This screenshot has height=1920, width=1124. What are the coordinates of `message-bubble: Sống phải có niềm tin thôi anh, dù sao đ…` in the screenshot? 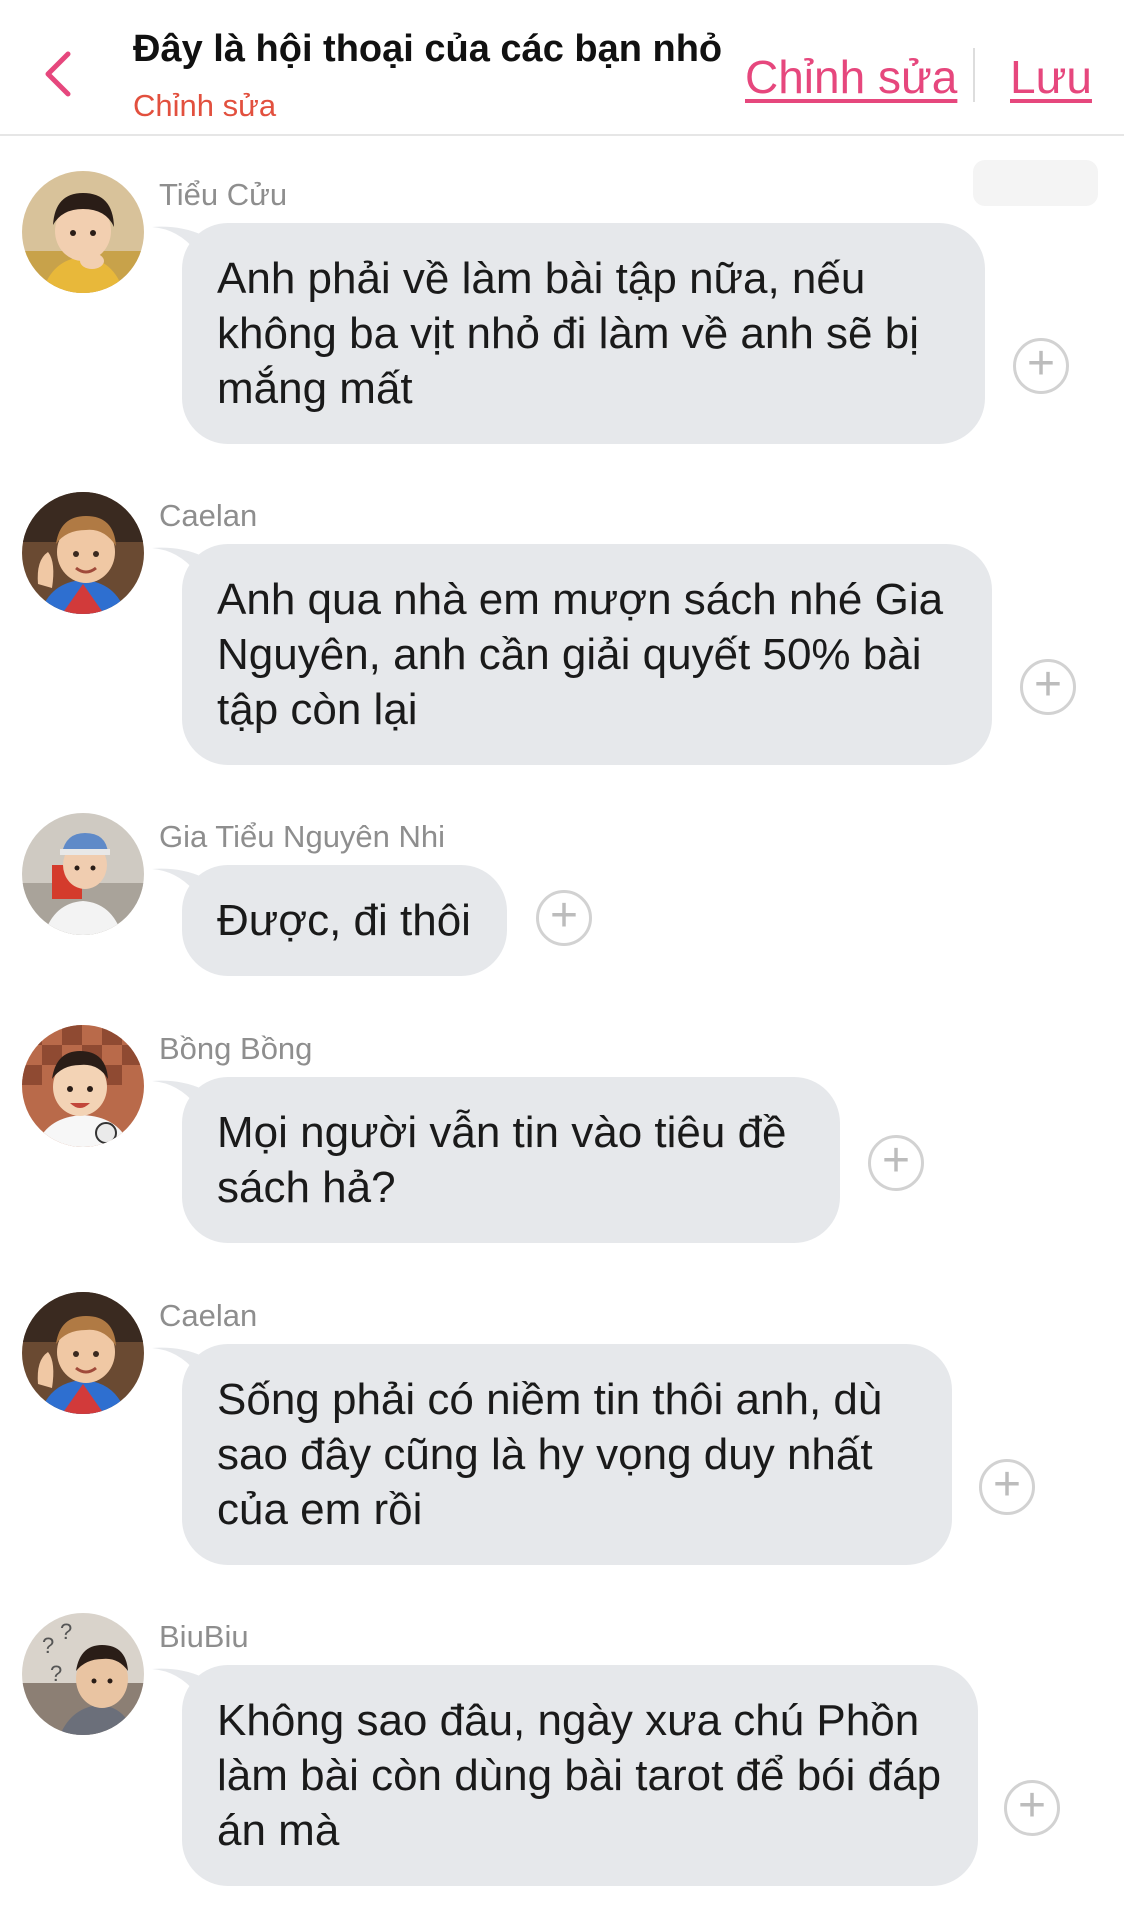 It's located at (567, 1454).